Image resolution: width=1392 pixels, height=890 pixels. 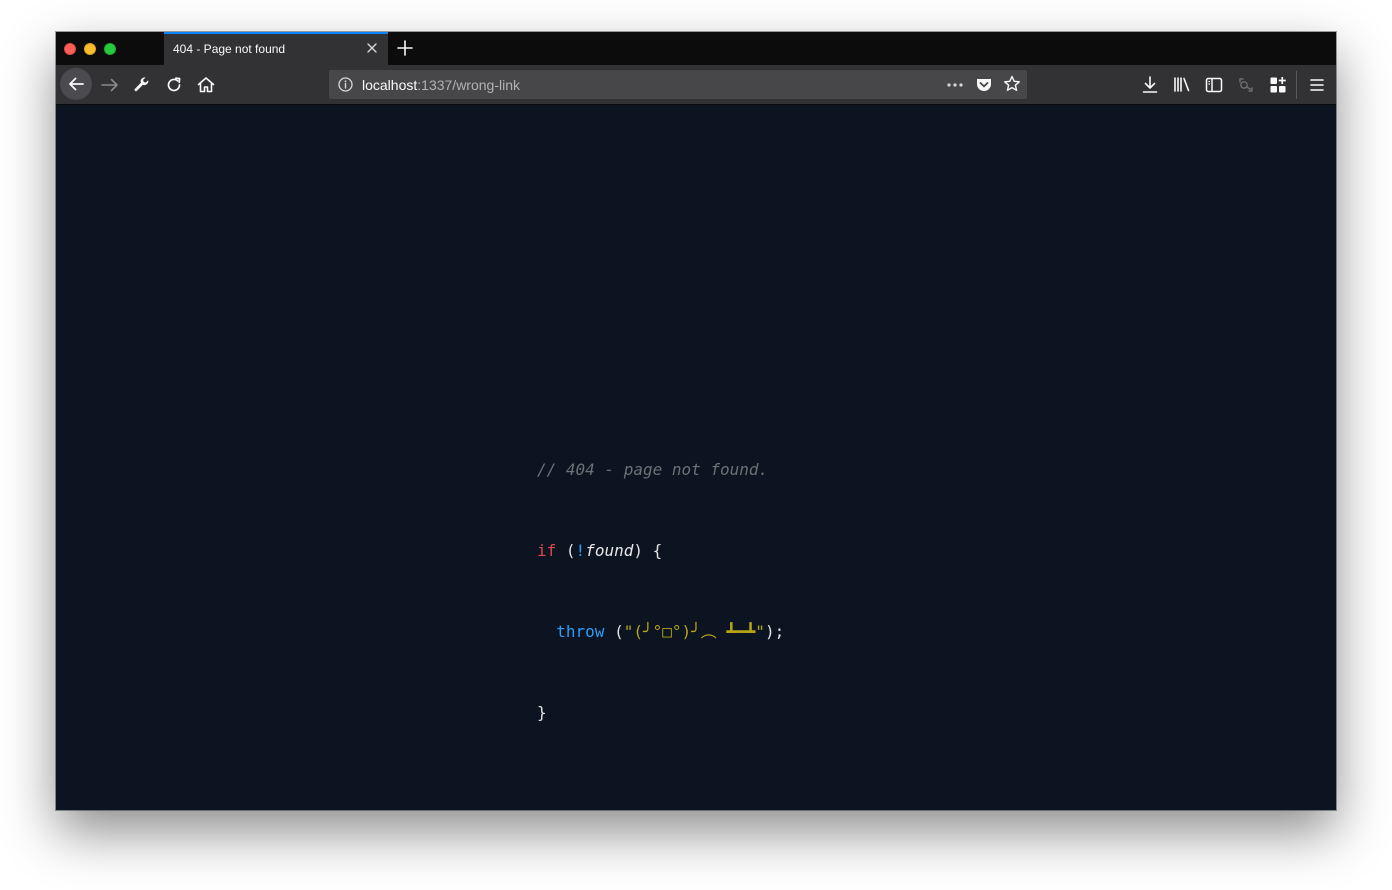 What do you see at coordinates (955, 87) in the screenshot?
I see `more-dots-icon` at bounding box center [955, 87].